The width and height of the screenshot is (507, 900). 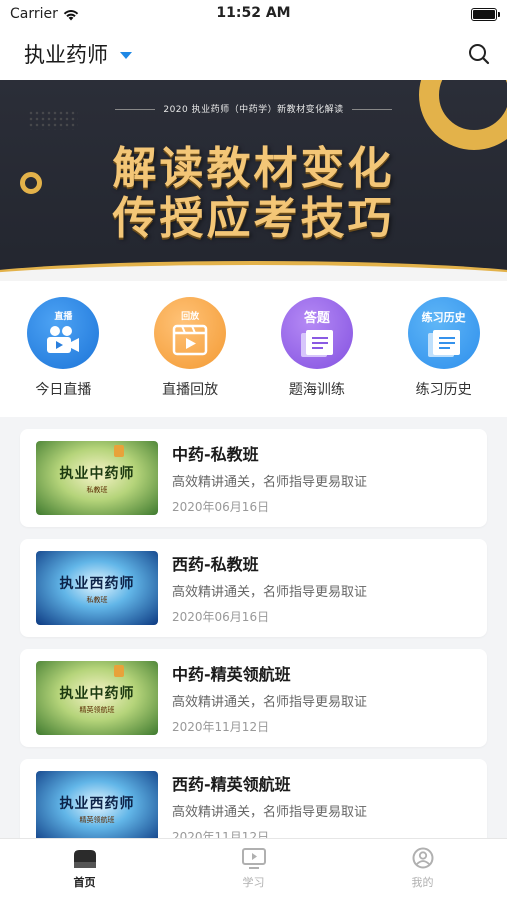 I want to click on user-icon, so click(x=422, y=858).